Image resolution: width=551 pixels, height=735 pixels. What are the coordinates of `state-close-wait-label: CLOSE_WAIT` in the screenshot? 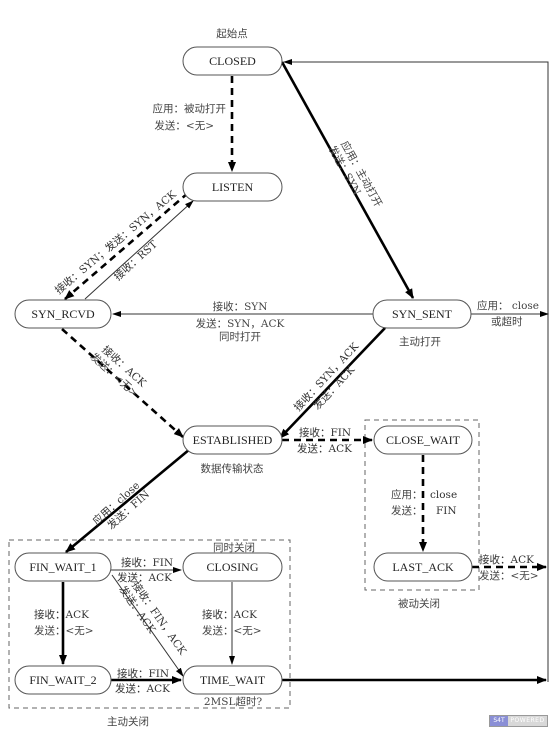 It's located at (423, 440).